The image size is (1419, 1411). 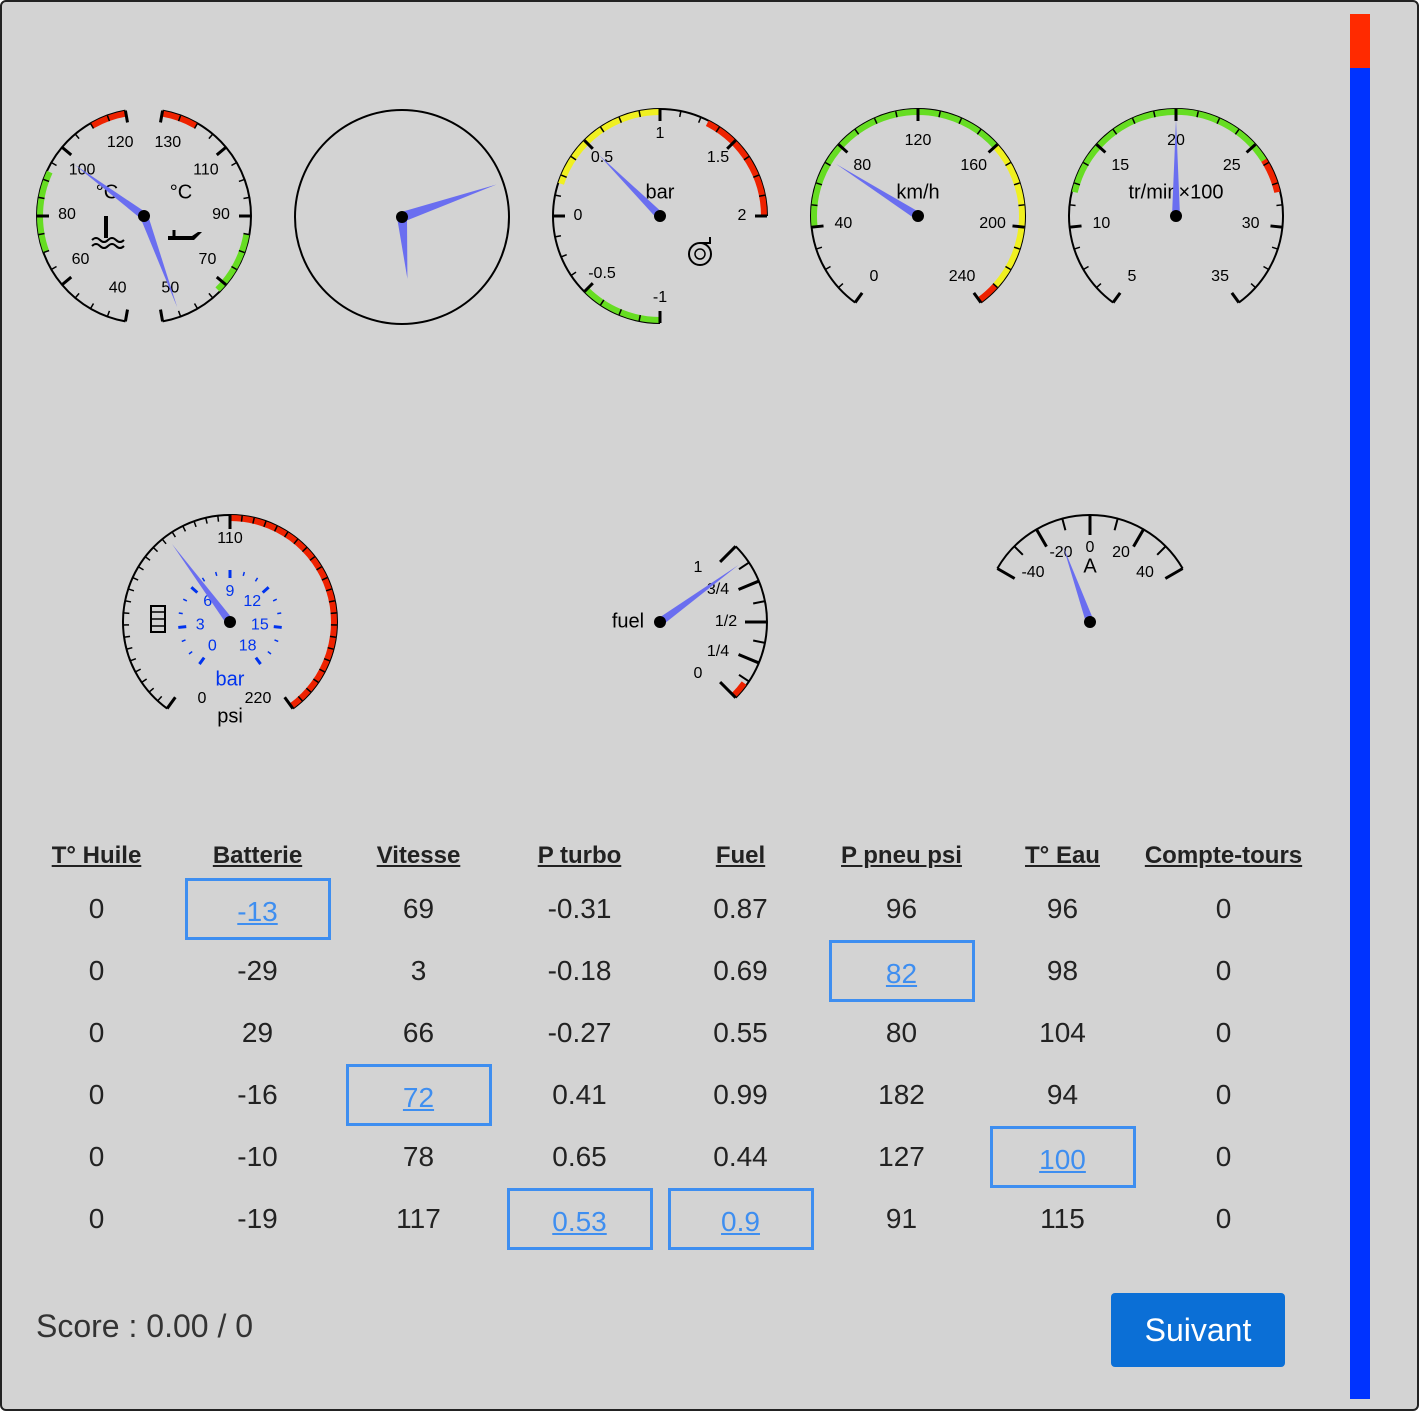 I want to click on value-cell: 0.41, so click(x=580, y=1095).